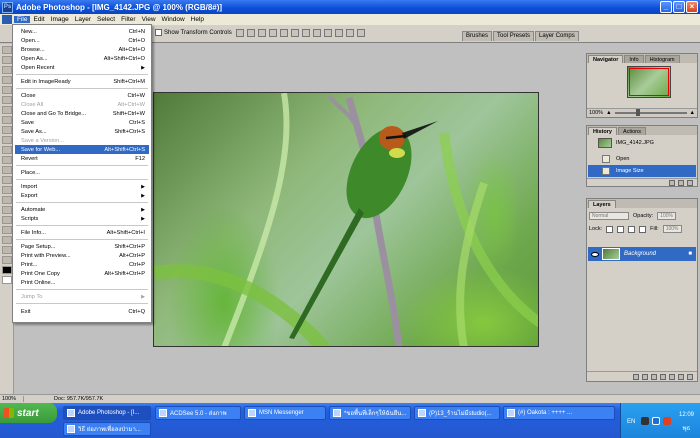 This screenshot has width=700, height=438. Describe the element at coordinates (262, 33) in the screenshot. I see `align-bottom-icon` at that location.